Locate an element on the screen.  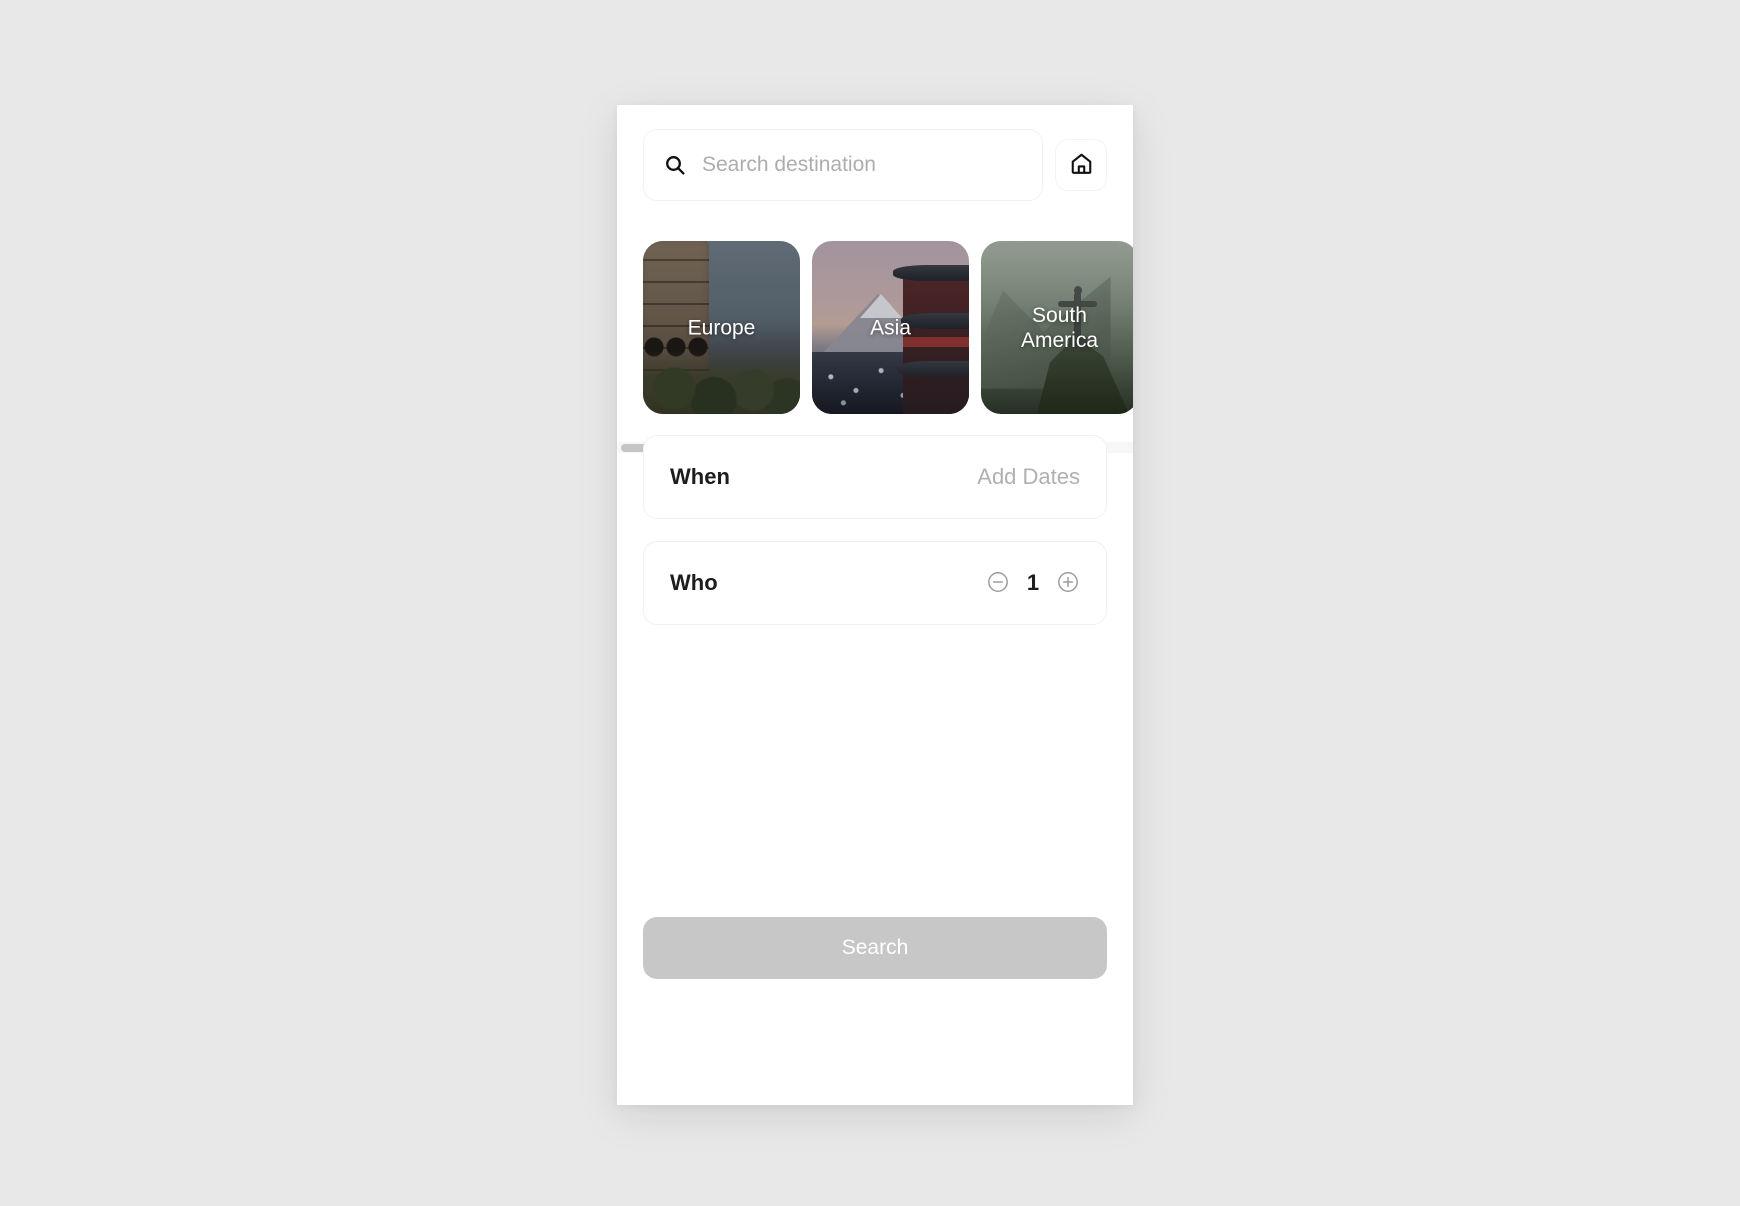
carousel-track: Europe Asia South America is located at coordinates (888, 327).